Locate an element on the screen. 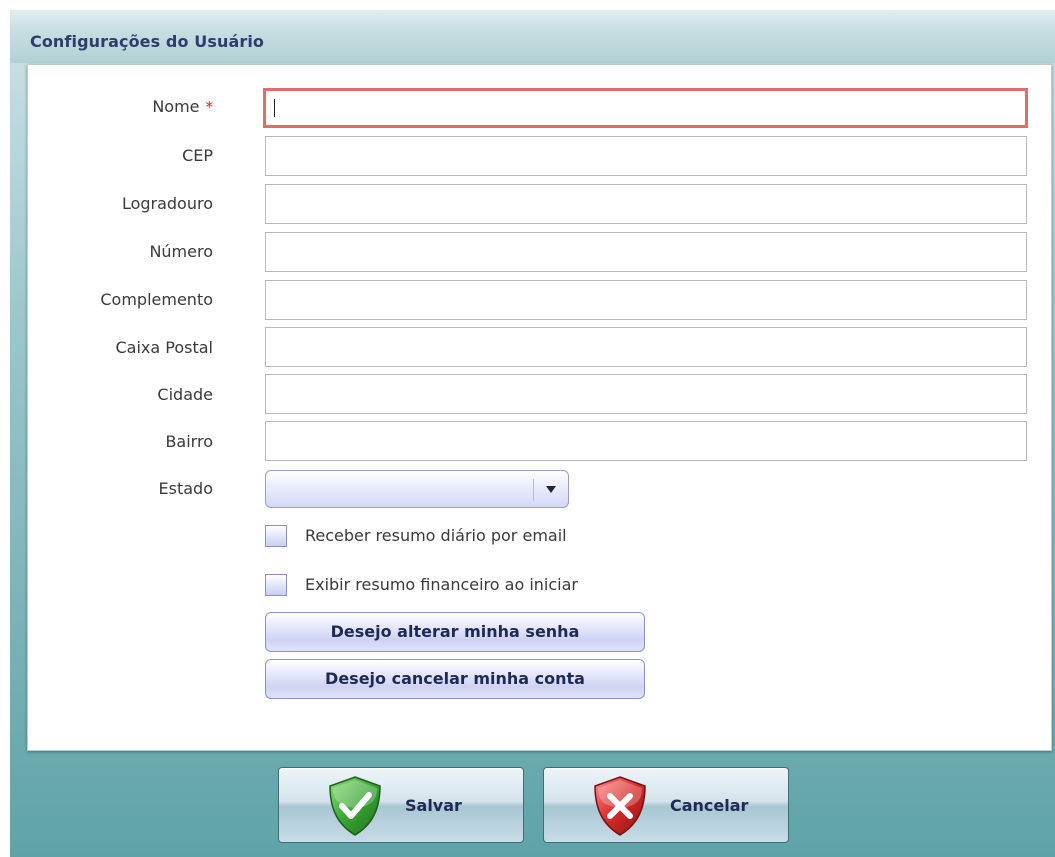 The image size is (1055, 857). cidade-input is located at coordinates (646, 394).